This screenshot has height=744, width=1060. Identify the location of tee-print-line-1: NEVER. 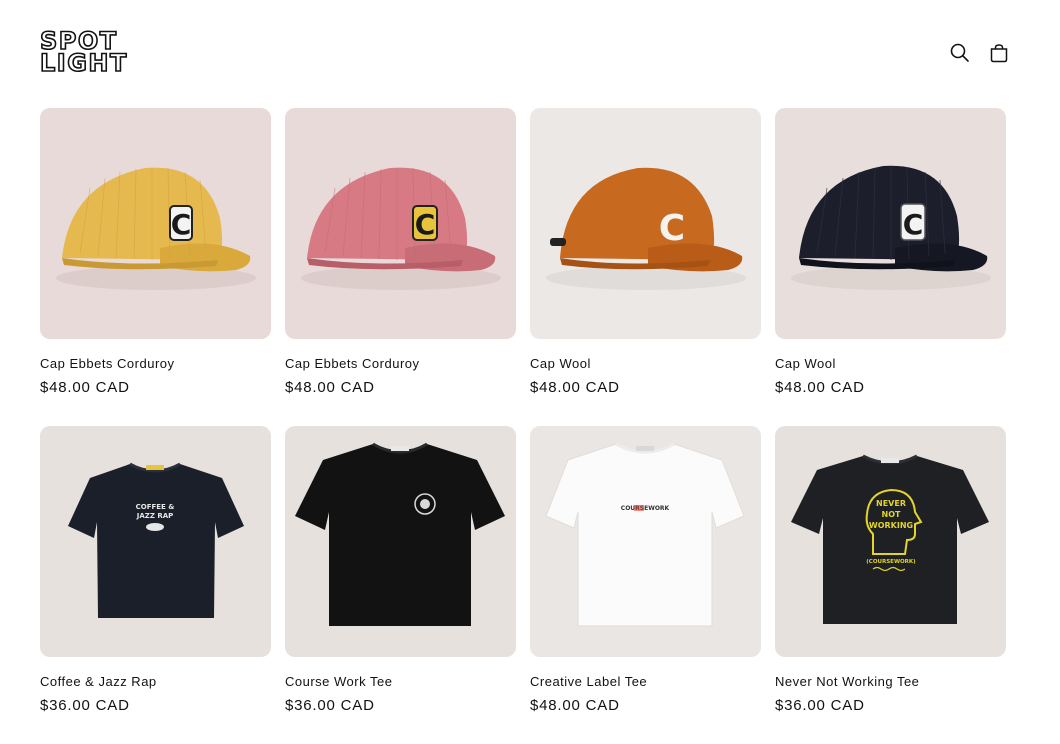
(891, 503).